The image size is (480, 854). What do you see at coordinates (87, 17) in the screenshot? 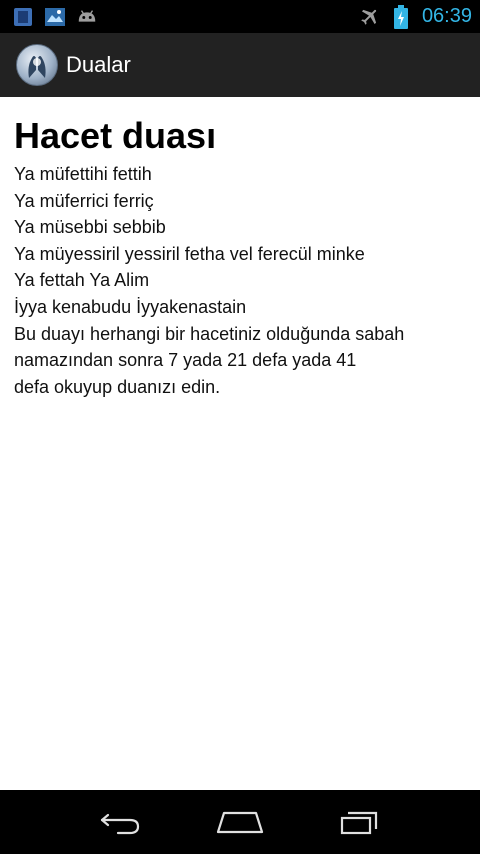
I see `android-notification-icon` at bounding box center [87, 17].